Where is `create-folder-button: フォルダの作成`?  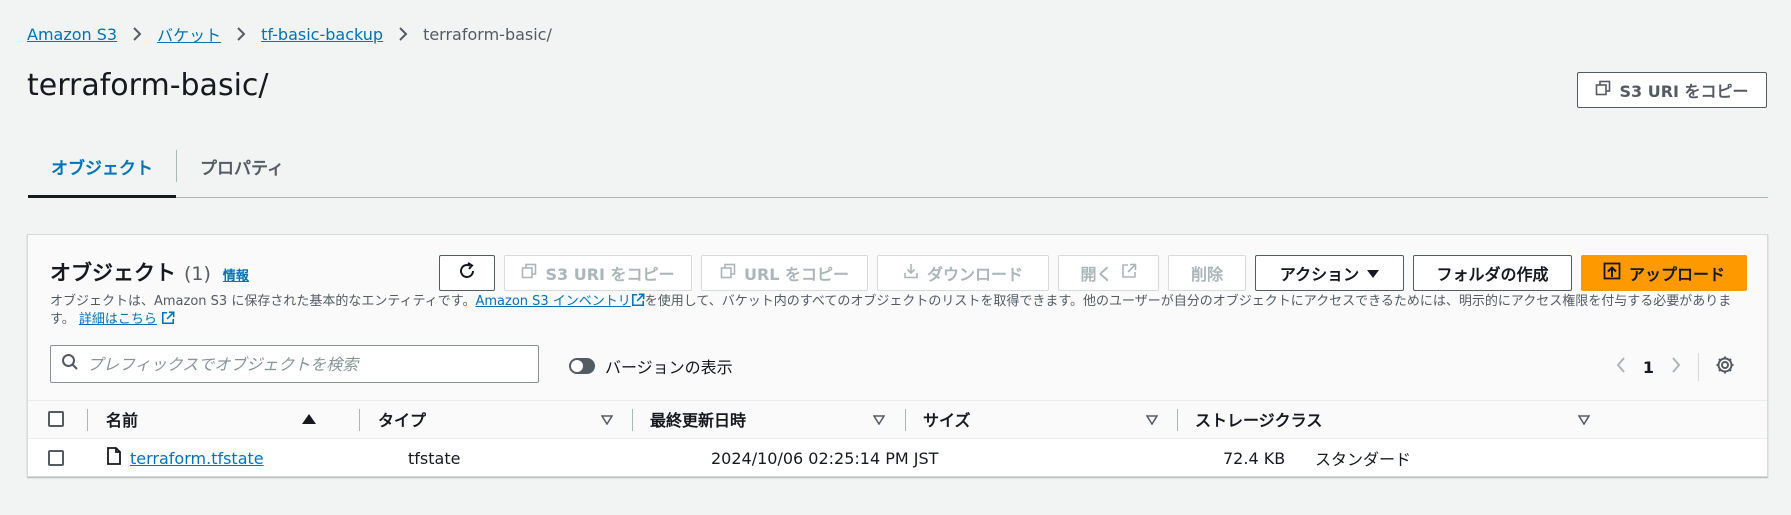
create-folder-button: フォルダの作成 is located at coordinates (1492, 273).